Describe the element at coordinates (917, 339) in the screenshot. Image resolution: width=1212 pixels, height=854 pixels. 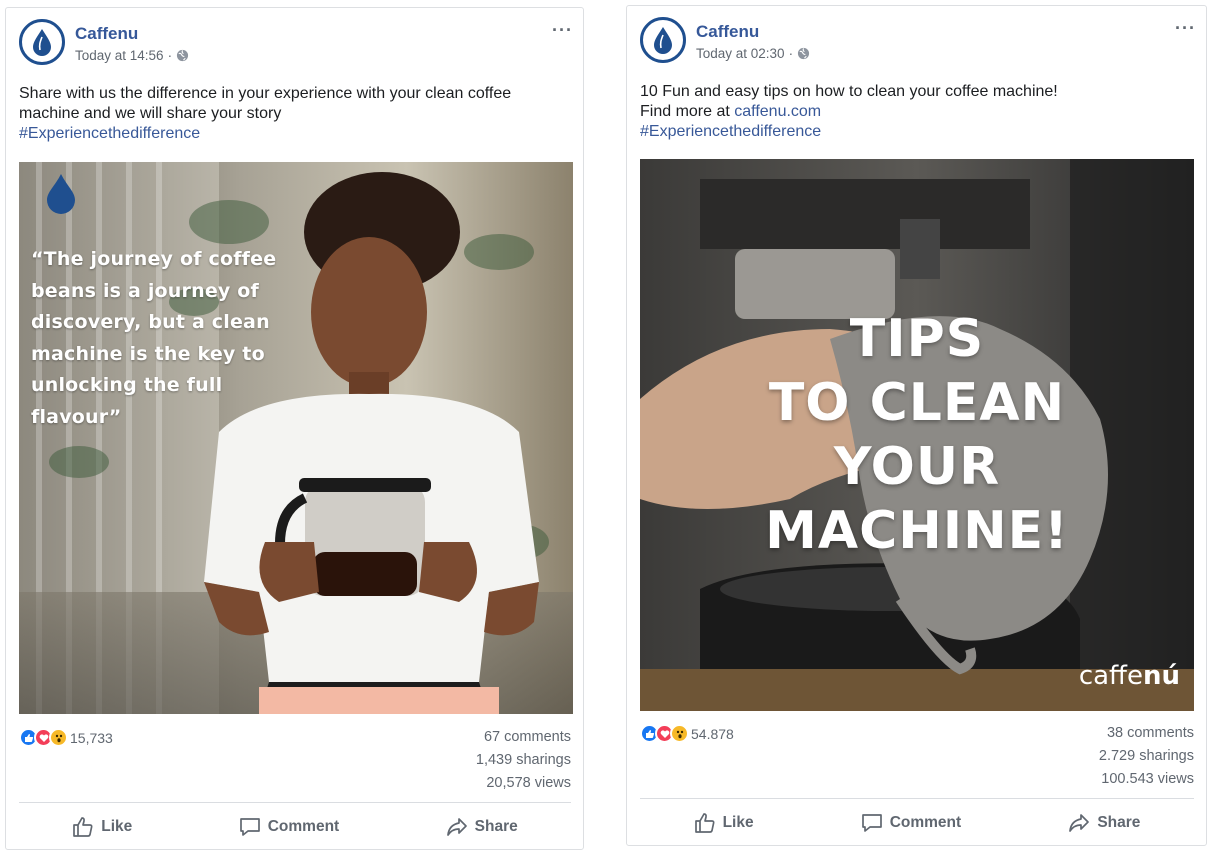
I see `image-title-line: TIPS` at that location.